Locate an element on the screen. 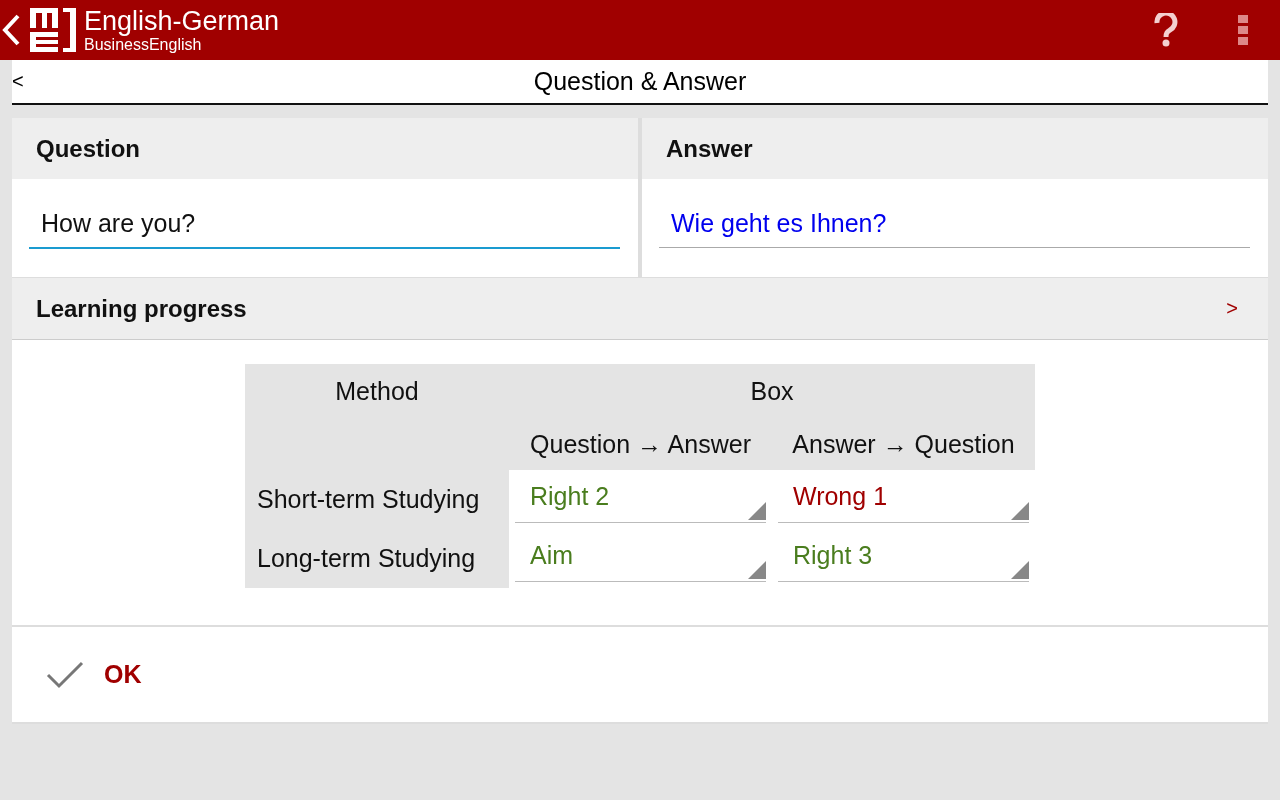 This screenshot has width=1280, height=800. section-title: Learning progress is located at coordinates (141, 308).